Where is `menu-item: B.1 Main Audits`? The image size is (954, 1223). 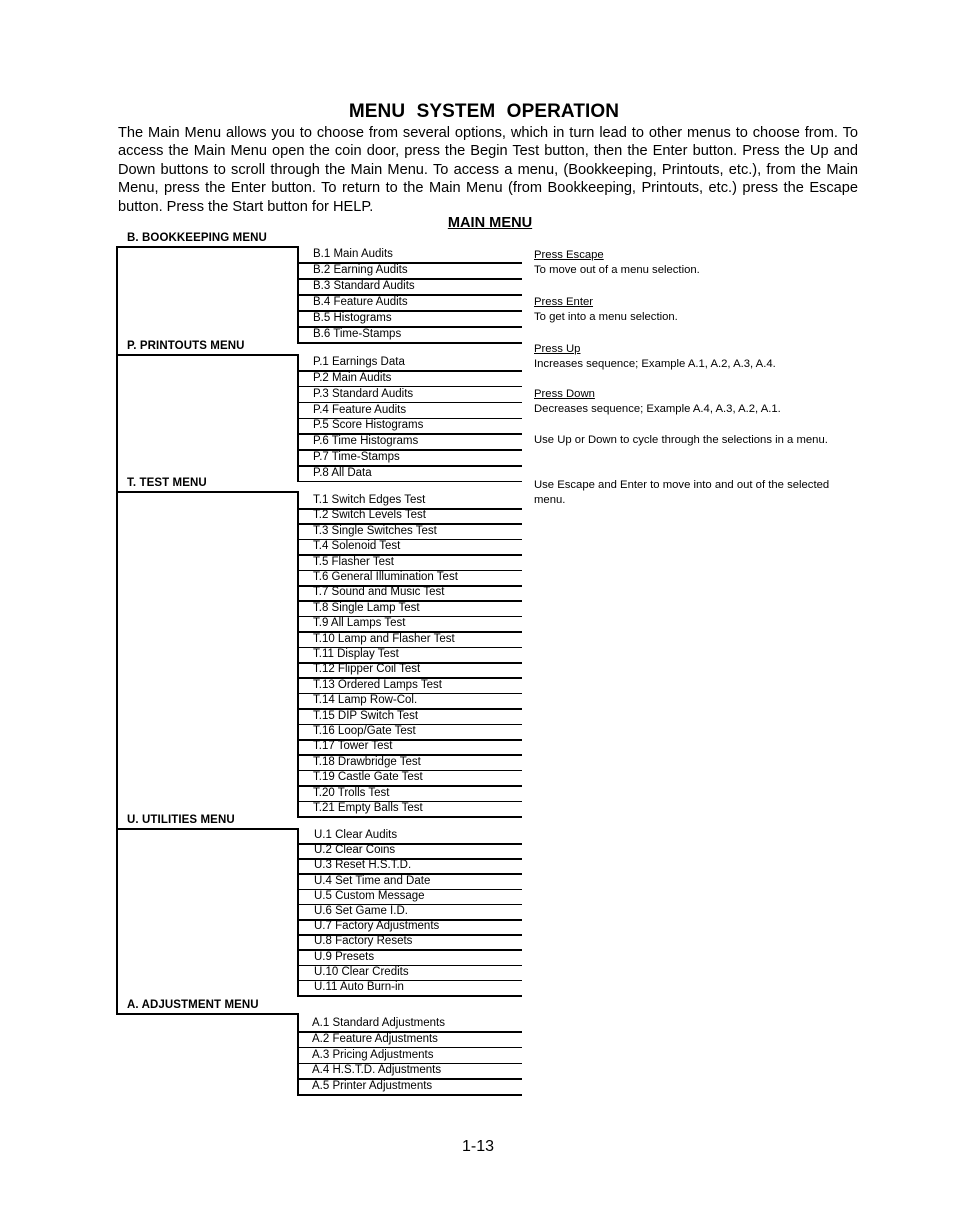
menu-item: B.1 Main Audits is located at coordinates (353, 254).